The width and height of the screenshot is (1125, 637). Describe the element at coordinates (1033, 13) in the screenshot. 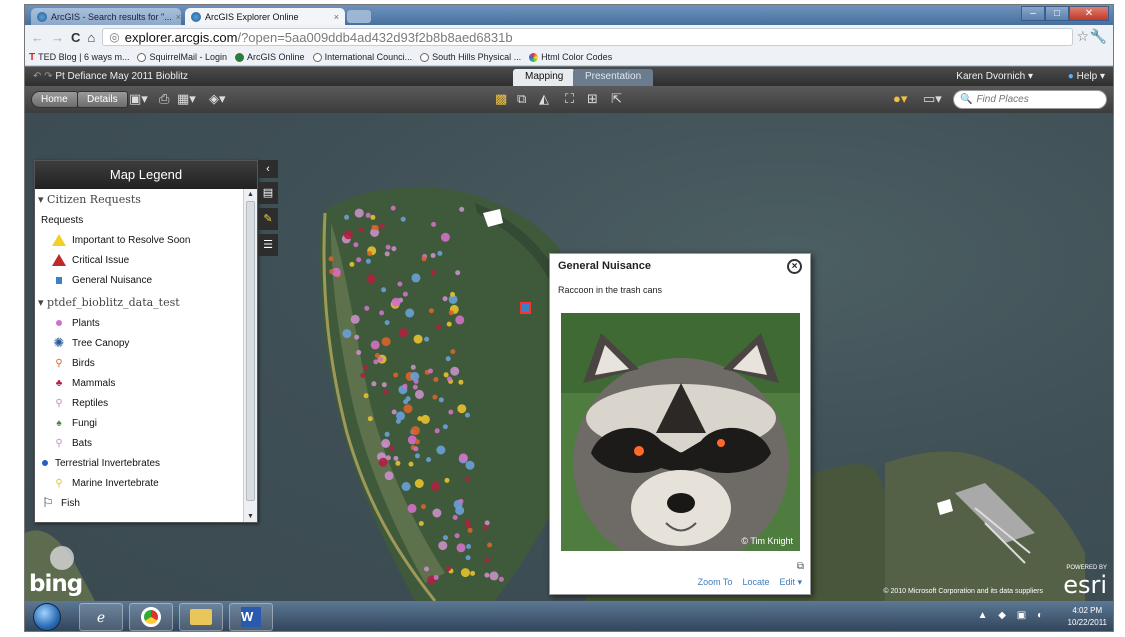

I see `minimize-button: –` at that location.